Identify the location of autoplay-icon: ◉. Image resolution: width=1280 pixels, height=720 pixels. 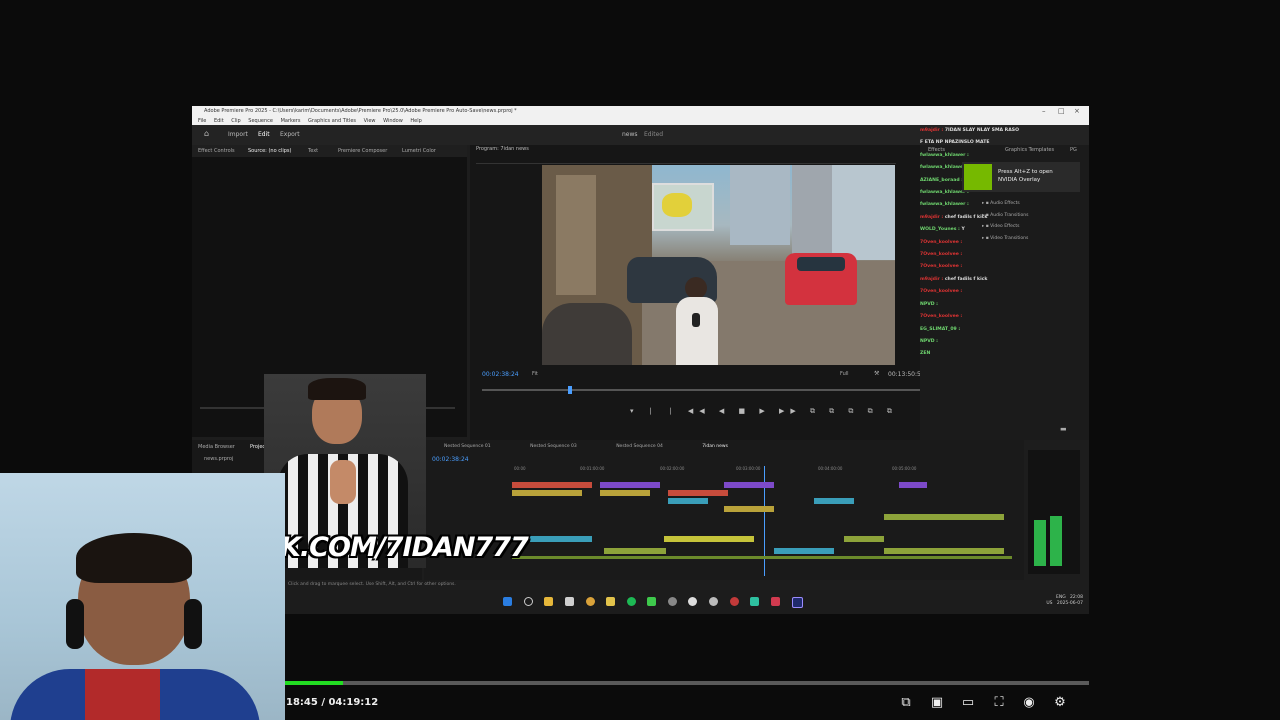
(1029, 703).